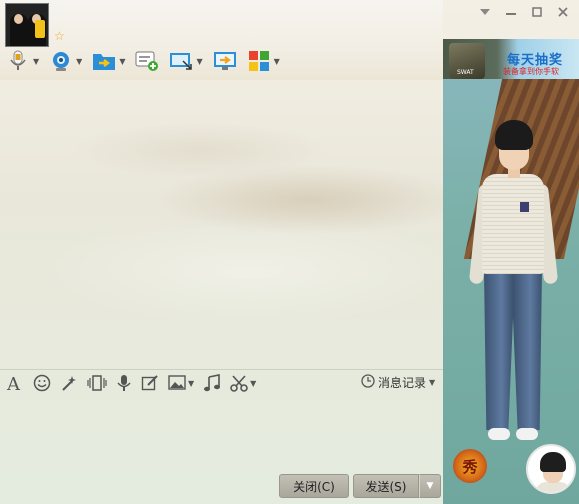  I want to click on emoji-button, so click(42, 383).